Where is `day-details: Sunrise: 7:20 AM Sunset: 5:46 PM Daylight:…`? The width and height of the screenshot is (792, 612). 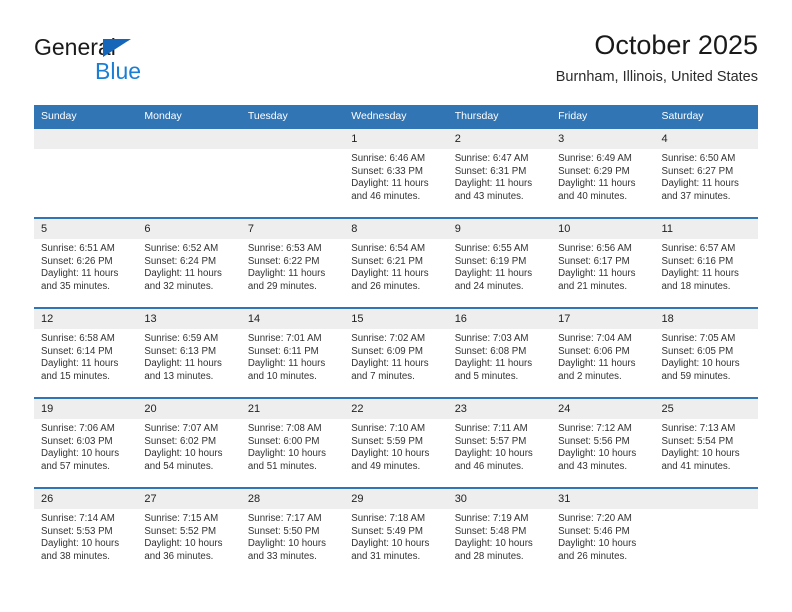 day-details: Sunrise: 7:20 AM Sunset: 5:46 PM Daylight:… is located at coordinates (602, 536).